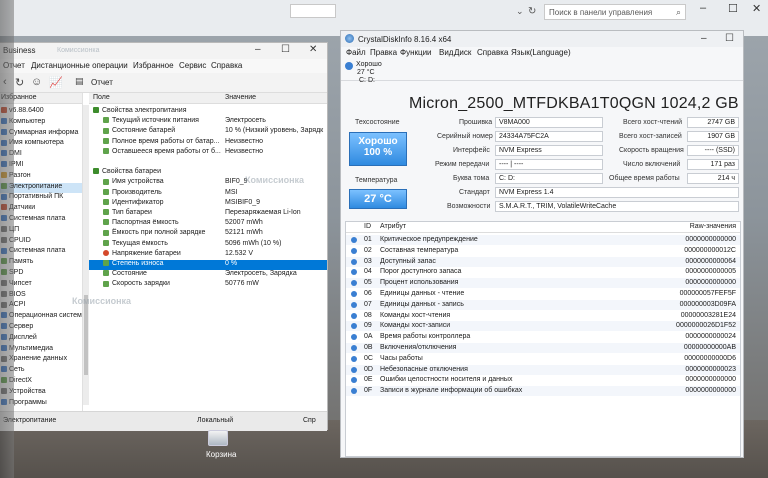 The image size is (768, 478). Describe the element at coordinates (274, 131) in the screenshot. I see `detail-value: 10 % (Низкий уровень, Зарядк` at that location.